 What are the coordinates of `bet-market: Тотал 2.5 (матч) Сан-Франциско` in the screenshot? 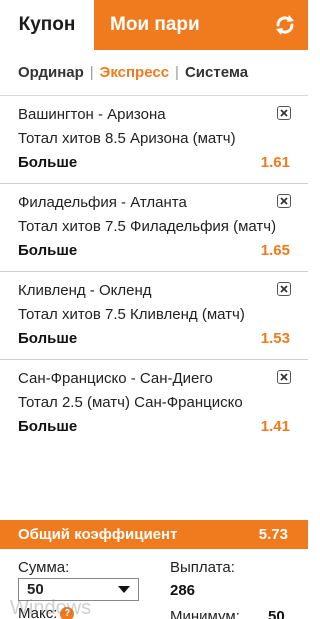 It's located at (130, 402).